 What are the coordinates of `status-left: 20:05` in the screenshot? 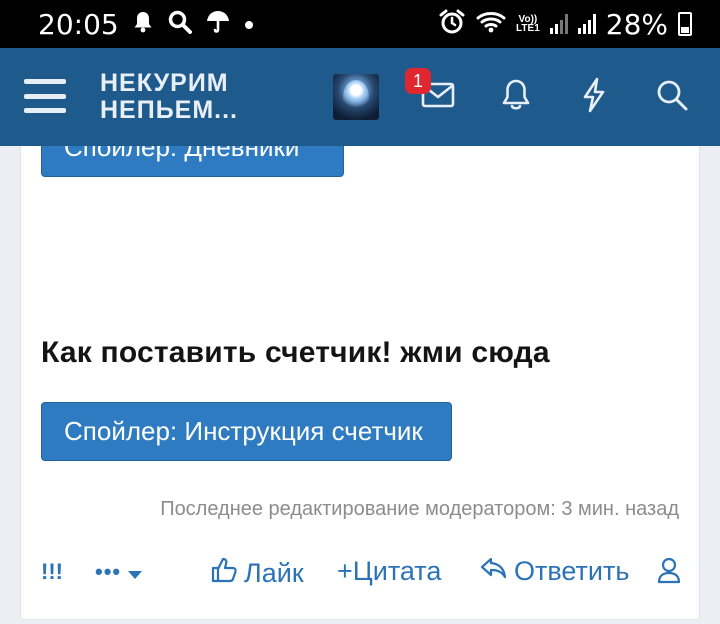 It's located at (146, 24).